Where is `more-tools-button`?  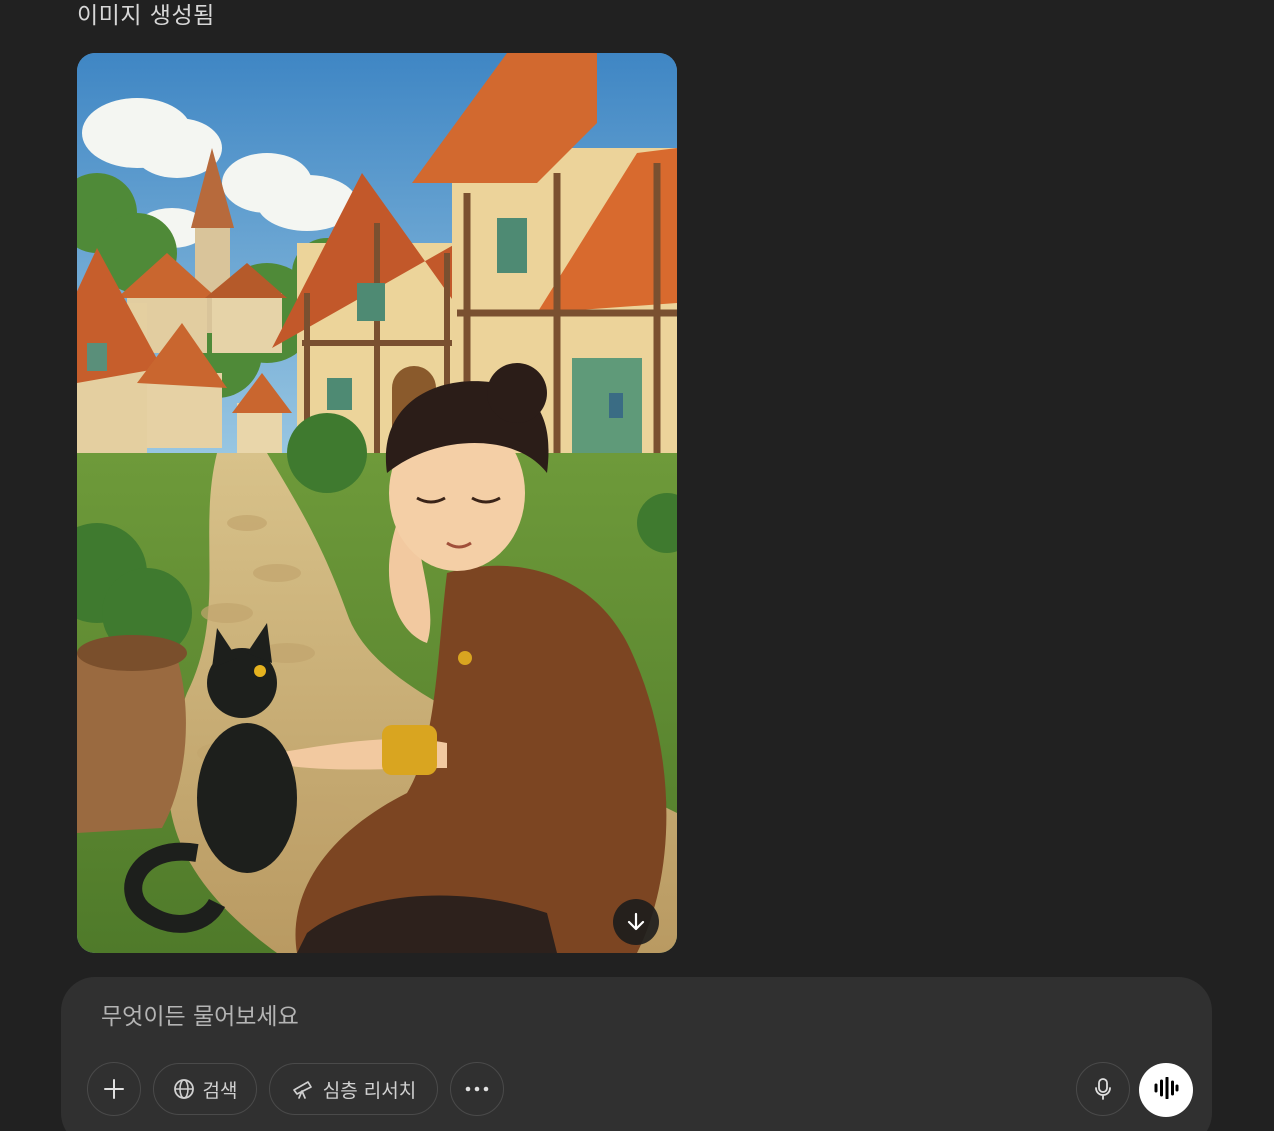 more-tools-button is located at coordinates (477, 1089).